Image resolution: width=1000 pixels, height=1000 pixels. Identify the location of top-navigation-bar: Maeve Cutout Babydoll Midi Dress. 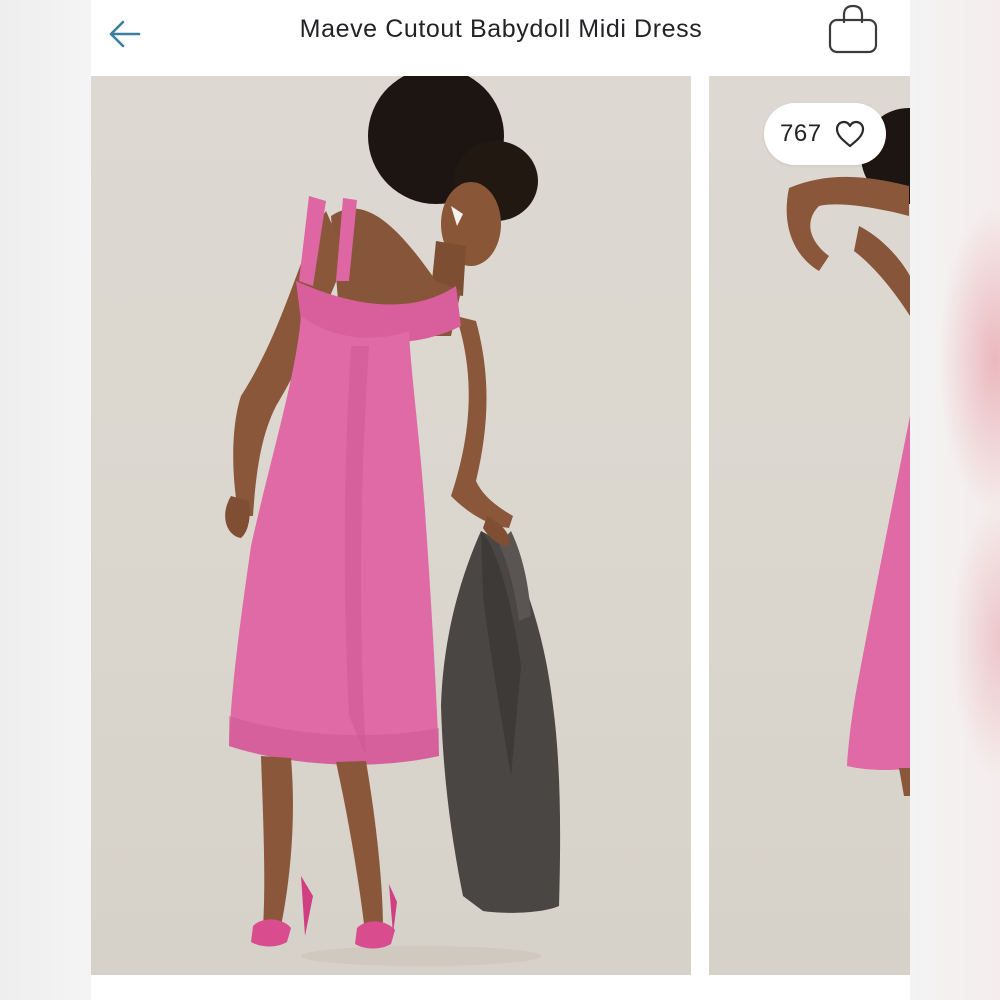
(500, 38).